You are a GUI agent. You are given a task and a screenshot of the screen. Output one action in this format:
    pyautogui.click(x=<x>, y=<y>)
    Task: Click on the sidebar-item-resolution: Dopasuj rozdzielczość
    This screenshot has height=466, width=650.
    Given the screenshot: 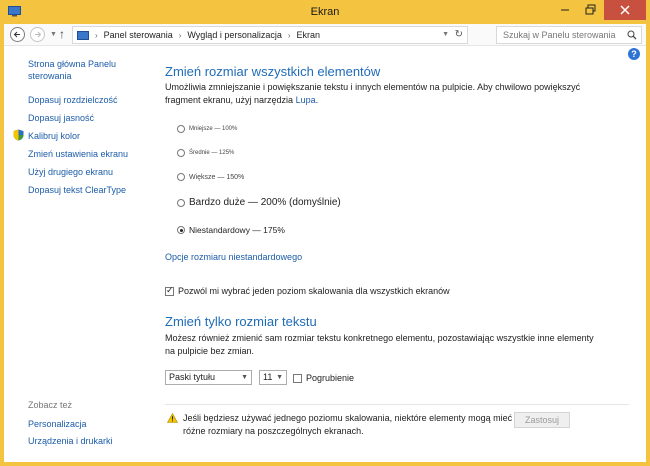 What is the action you would take?
    pyautogui.click(x=73, y=100)
    